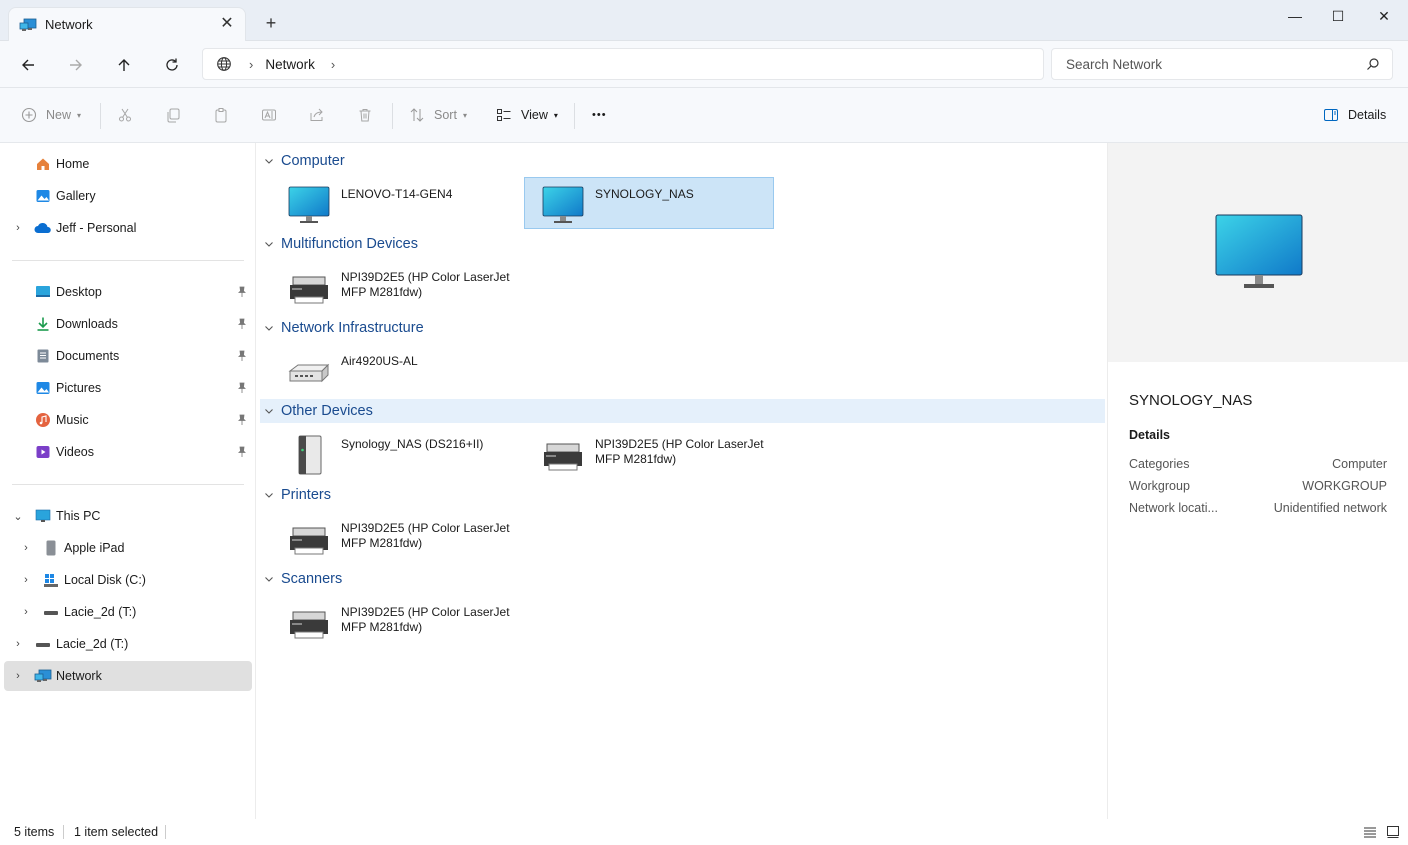 The width and height of the screenshot is (1408, 845). Describe the element at coordinates (1338, 16) in the screenshot. I see `maximize-button: ☐` at that location.